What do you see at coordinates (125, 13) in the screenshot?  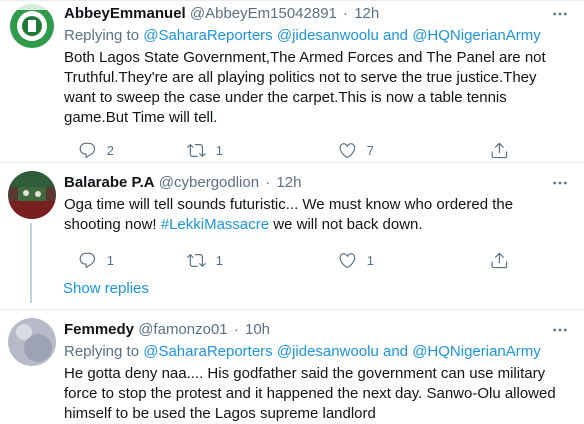 I see `author-name: AbbeyEmmanuel` at bounding box center [125, 13].